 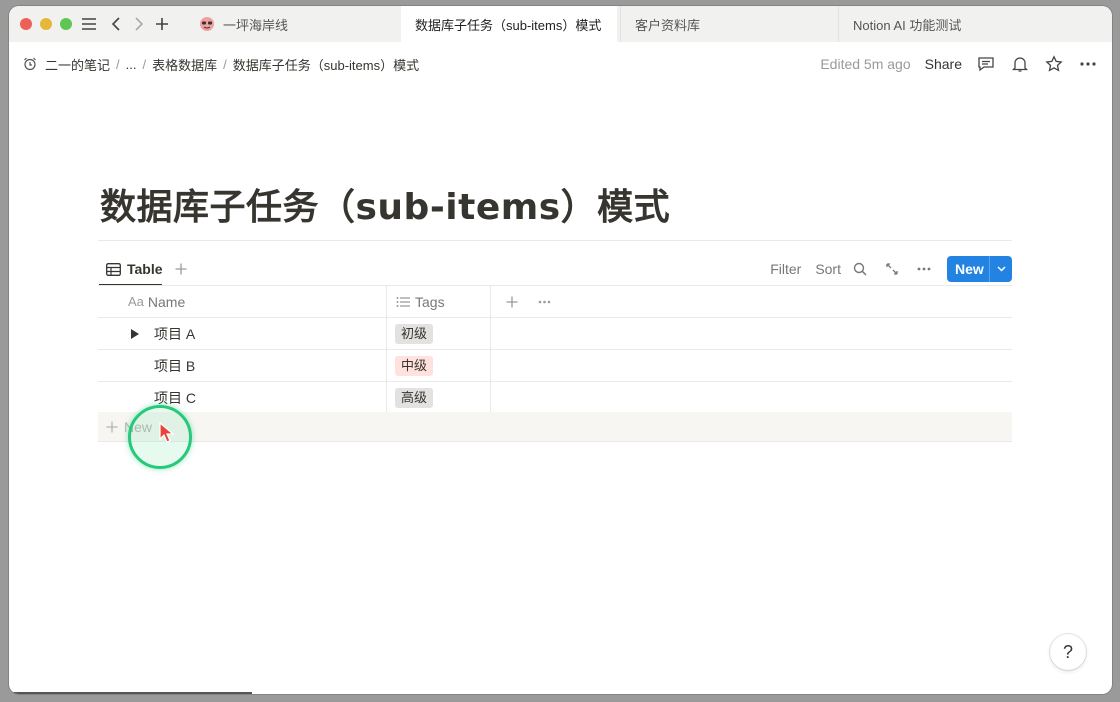 What do you see at coordinates (242, 333) in the screenshot?
I see `name-cell: 项目 A` at bounding box center [242, 333].